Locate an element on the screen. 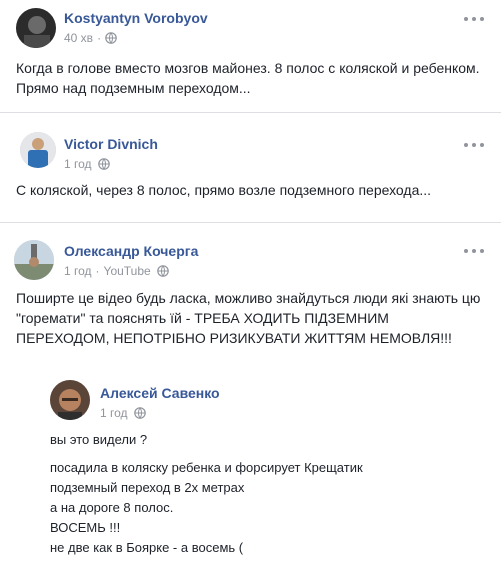 The width and height of the screenshot is (501, 572). source-label: YouTube is located at coordinates (127, 271).